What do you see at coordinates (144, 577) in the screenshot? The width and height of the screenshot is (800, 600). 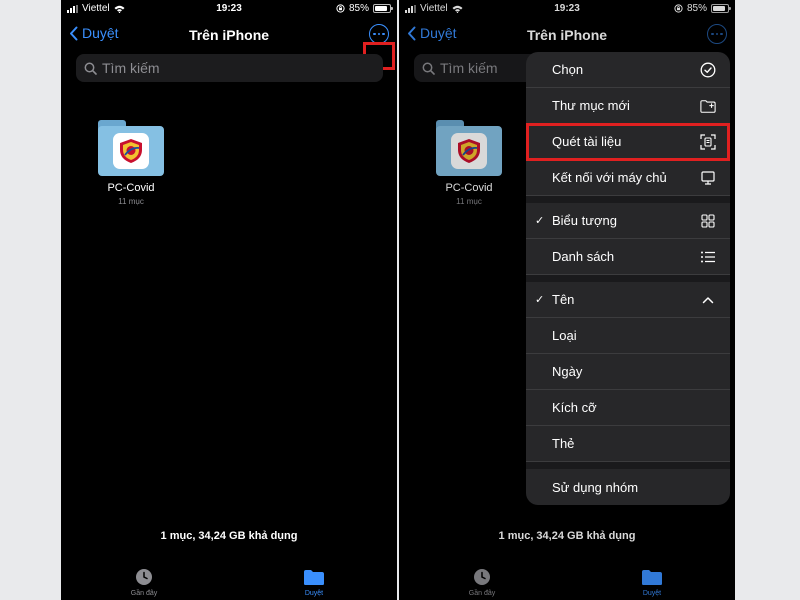 I see `clock-icon` at bounding box center [144, 577].